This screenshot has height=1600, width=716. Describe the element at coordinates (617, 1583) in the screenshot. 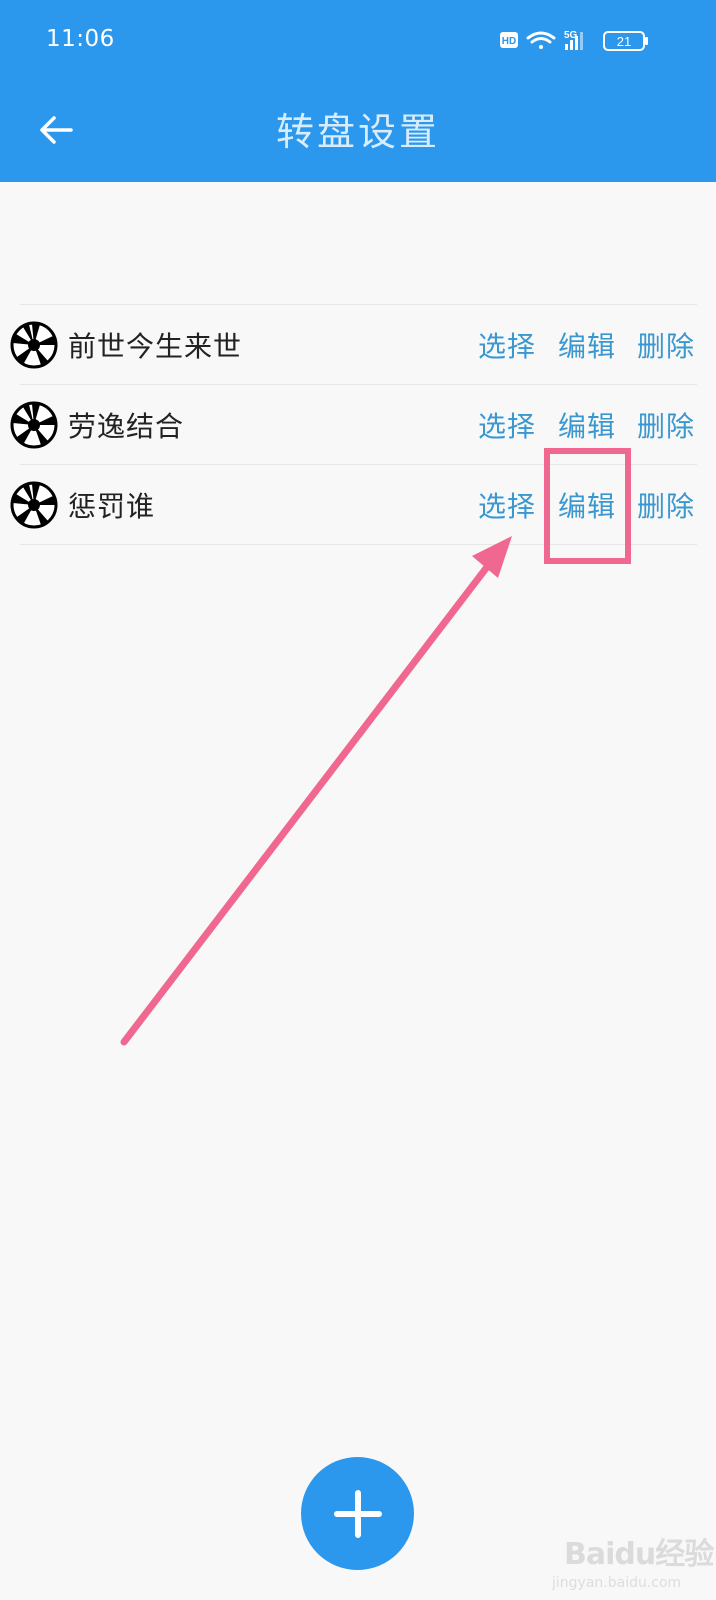

I see `watermark-url: jingyan.baidu.com` at that location.